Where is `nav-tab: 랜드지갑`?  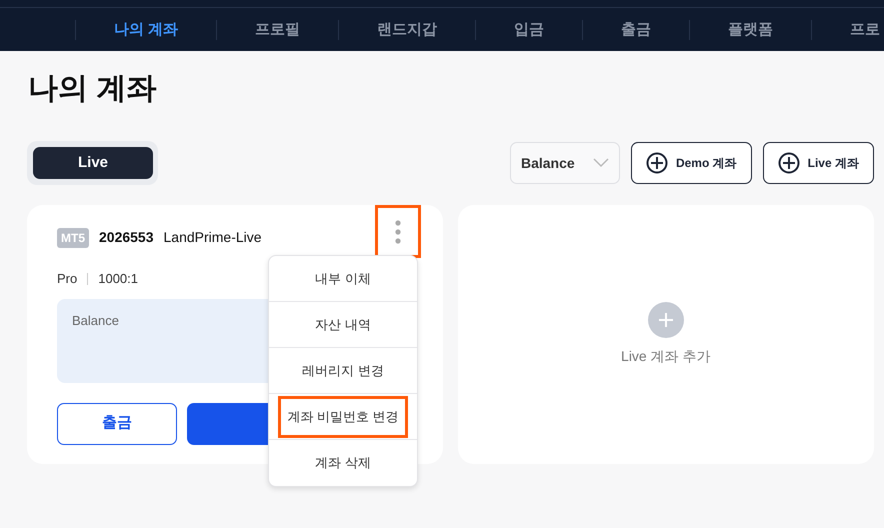
nav-tab: 랜드지갑 is located at coordinates (407, 30).